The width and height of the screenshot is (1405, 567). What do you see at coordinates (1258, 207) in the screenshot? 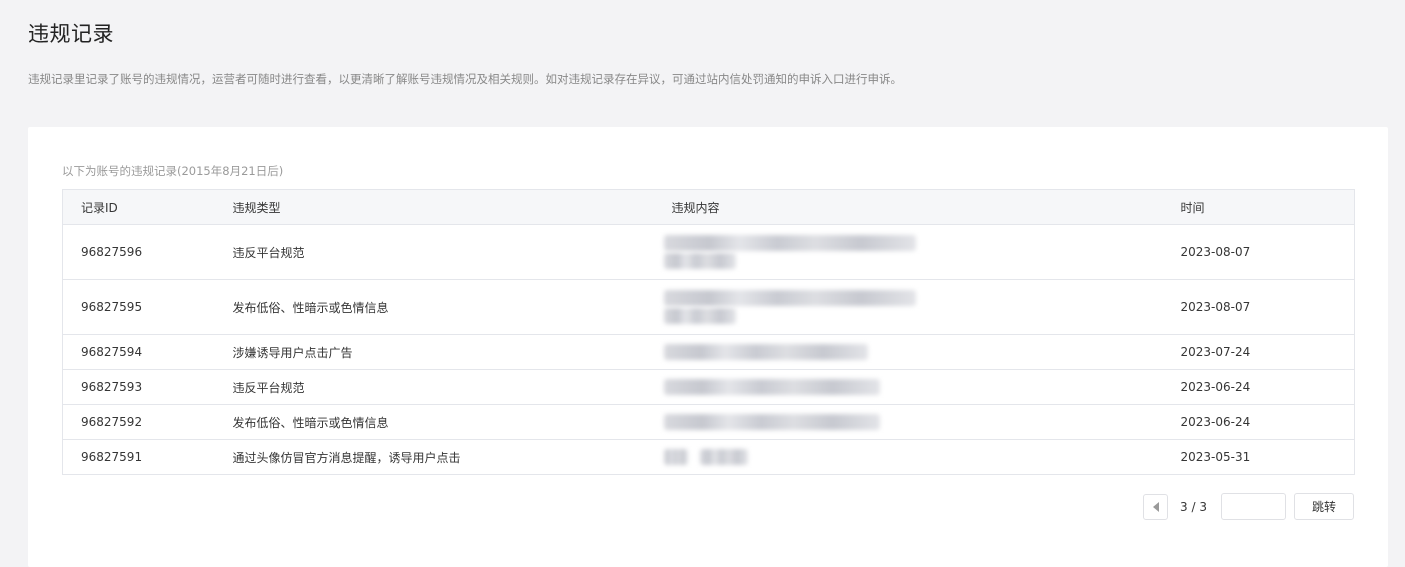
I see `column-header-time: 时间` at bounding box center [1258, 207].